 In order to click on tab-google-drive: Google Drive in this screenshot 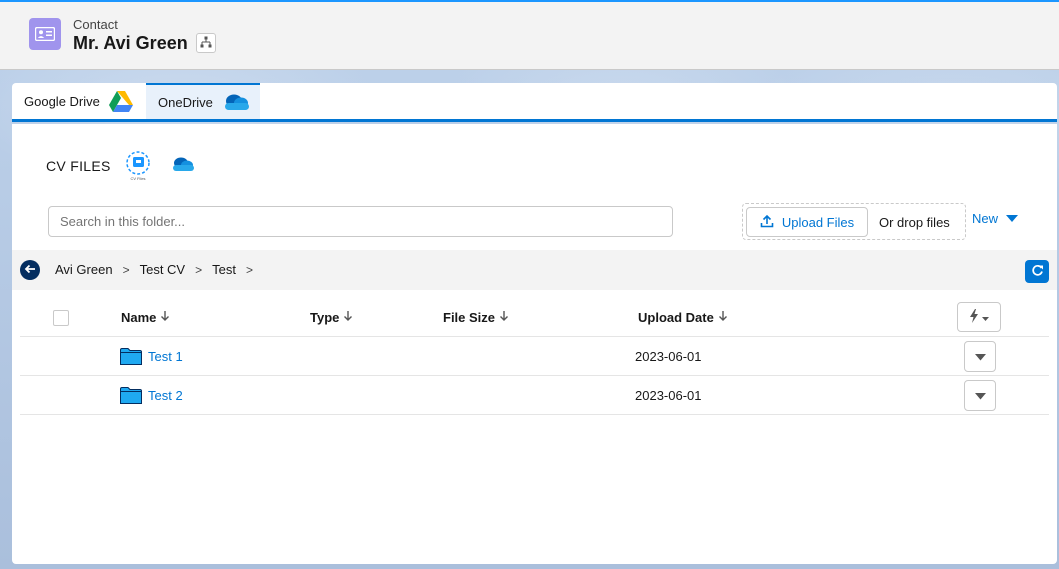, I will do `click(79, 101)`.